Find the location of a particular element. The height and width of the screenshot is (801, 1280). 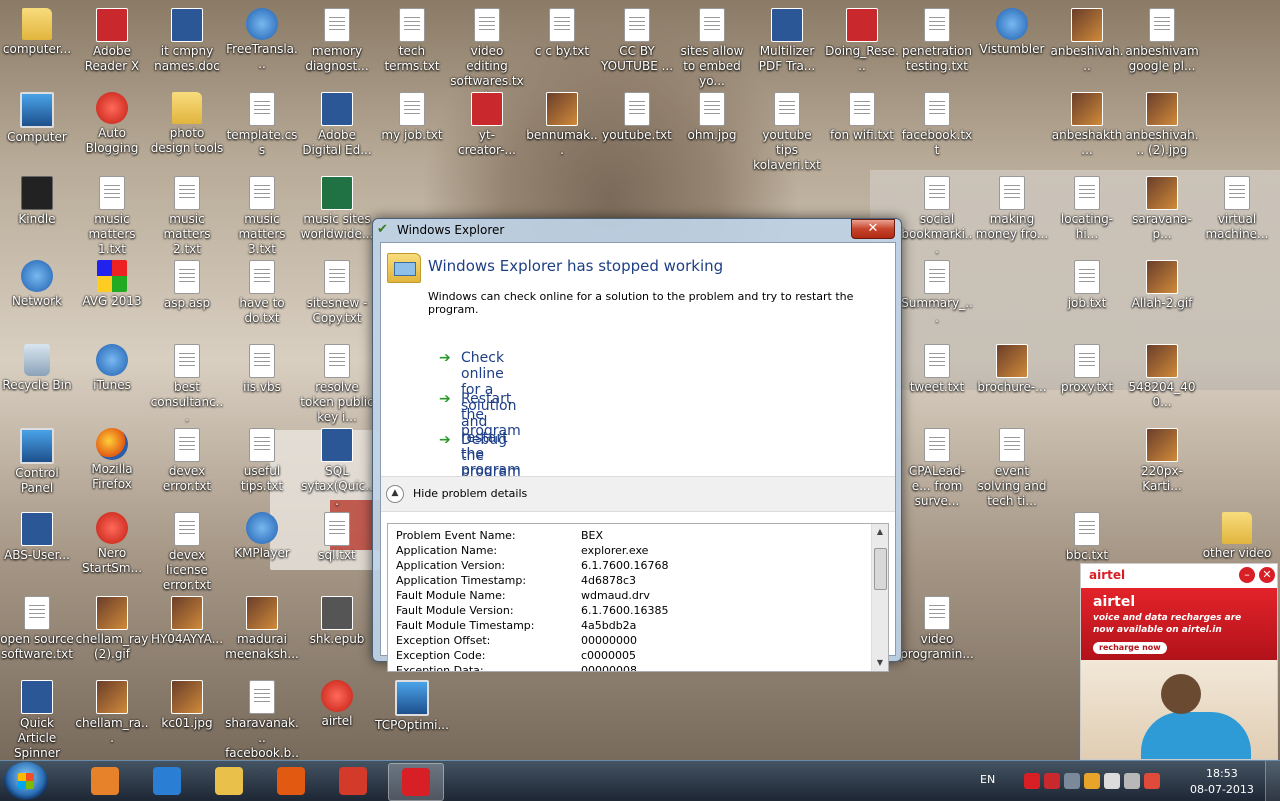

desktop-icon: sql.txt is located at coordinates (337, 537).